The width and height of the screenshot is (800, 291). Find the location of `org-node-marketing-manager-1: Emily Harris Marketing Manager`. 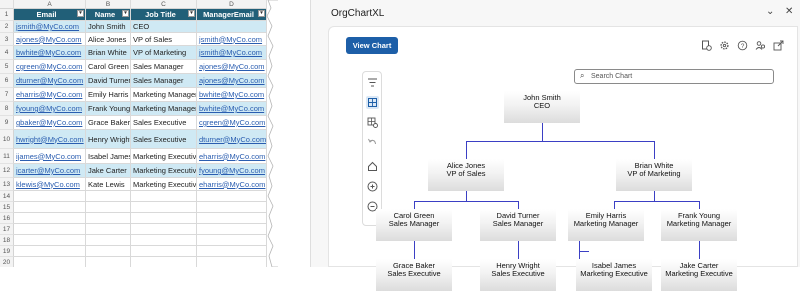

org-node-marketing-manager-1: Emily Harris Marketing Manager is located at coordinates (606, 225).